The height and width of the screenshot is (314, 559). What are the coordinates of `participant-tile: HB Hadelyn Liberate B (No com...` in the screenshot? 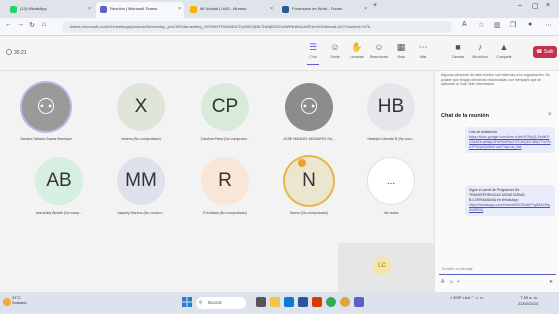 It's located at (391, 113).